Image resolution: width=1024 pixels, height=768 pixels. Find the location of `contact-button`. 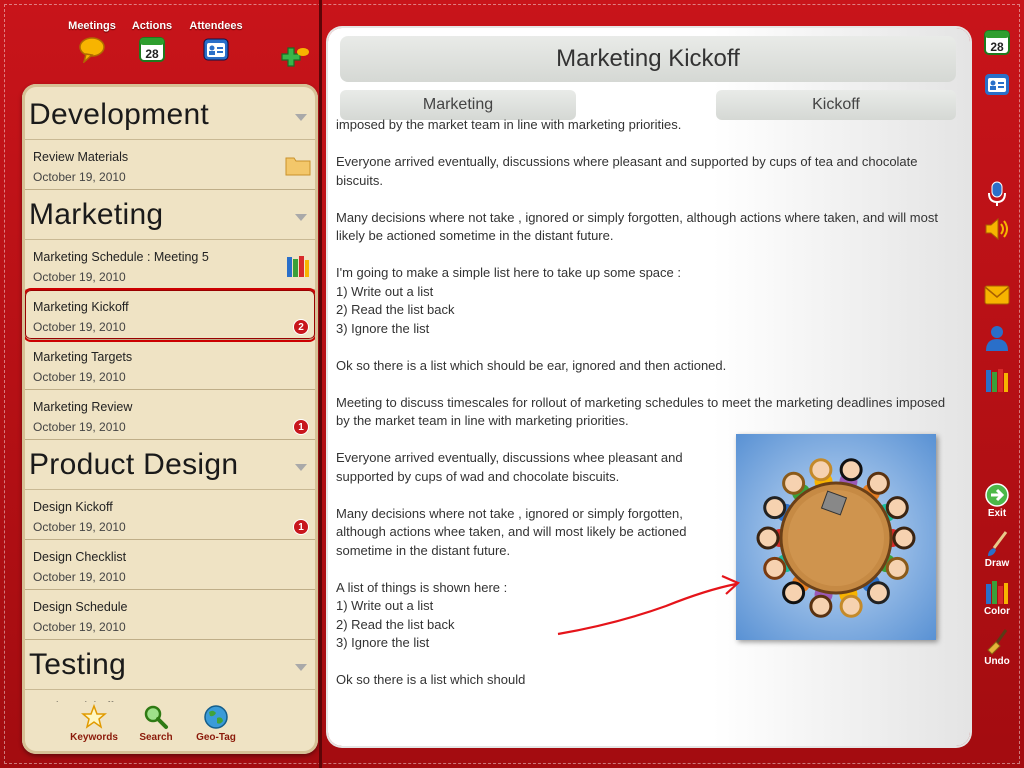

contact-button is located at coordinates (997, 338).